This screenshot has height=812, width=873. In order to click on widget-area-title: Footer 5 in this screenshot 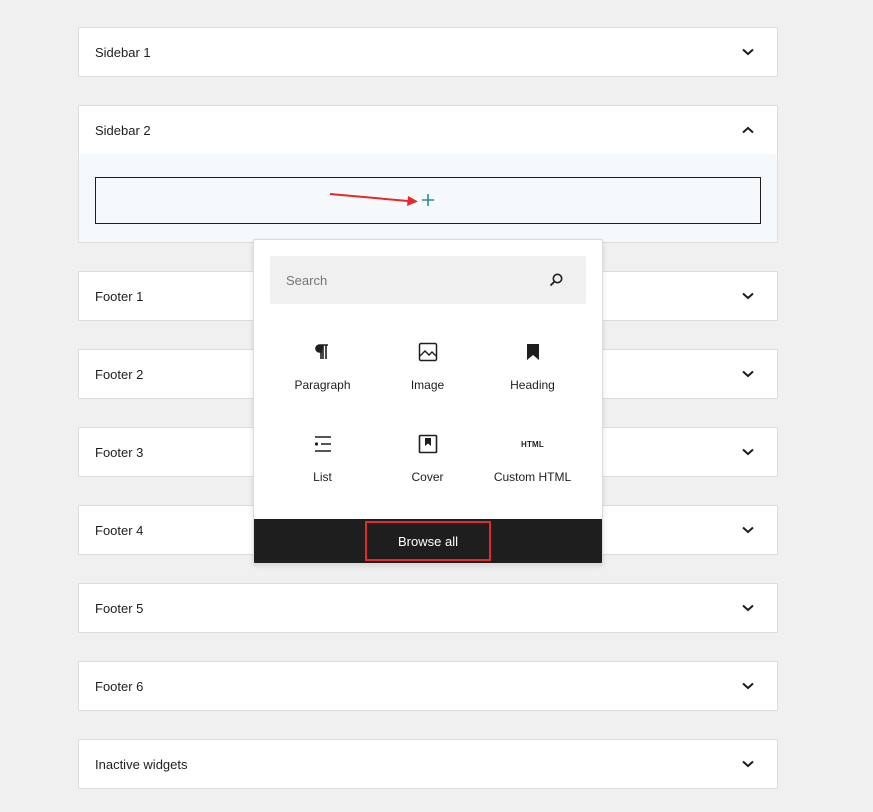, I will do `click(119, 608)`.